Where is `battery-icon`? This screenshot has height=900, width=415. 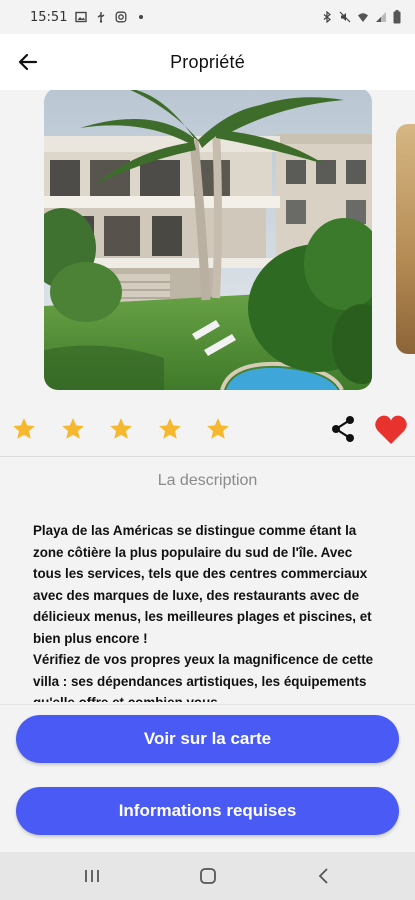
battery-icon is located at coordinates (397, 17).